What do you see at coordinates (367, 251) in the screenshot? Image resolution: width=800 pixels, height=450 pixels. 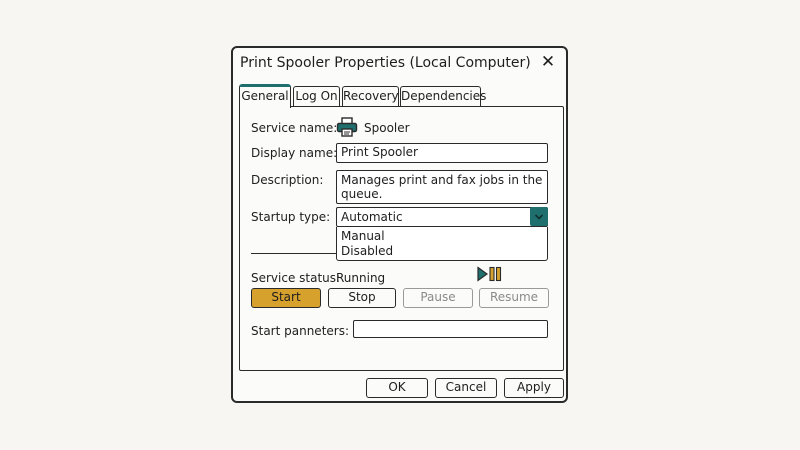 I see `startup-option-disabled: Disabled` at bounding box center [367, 251].